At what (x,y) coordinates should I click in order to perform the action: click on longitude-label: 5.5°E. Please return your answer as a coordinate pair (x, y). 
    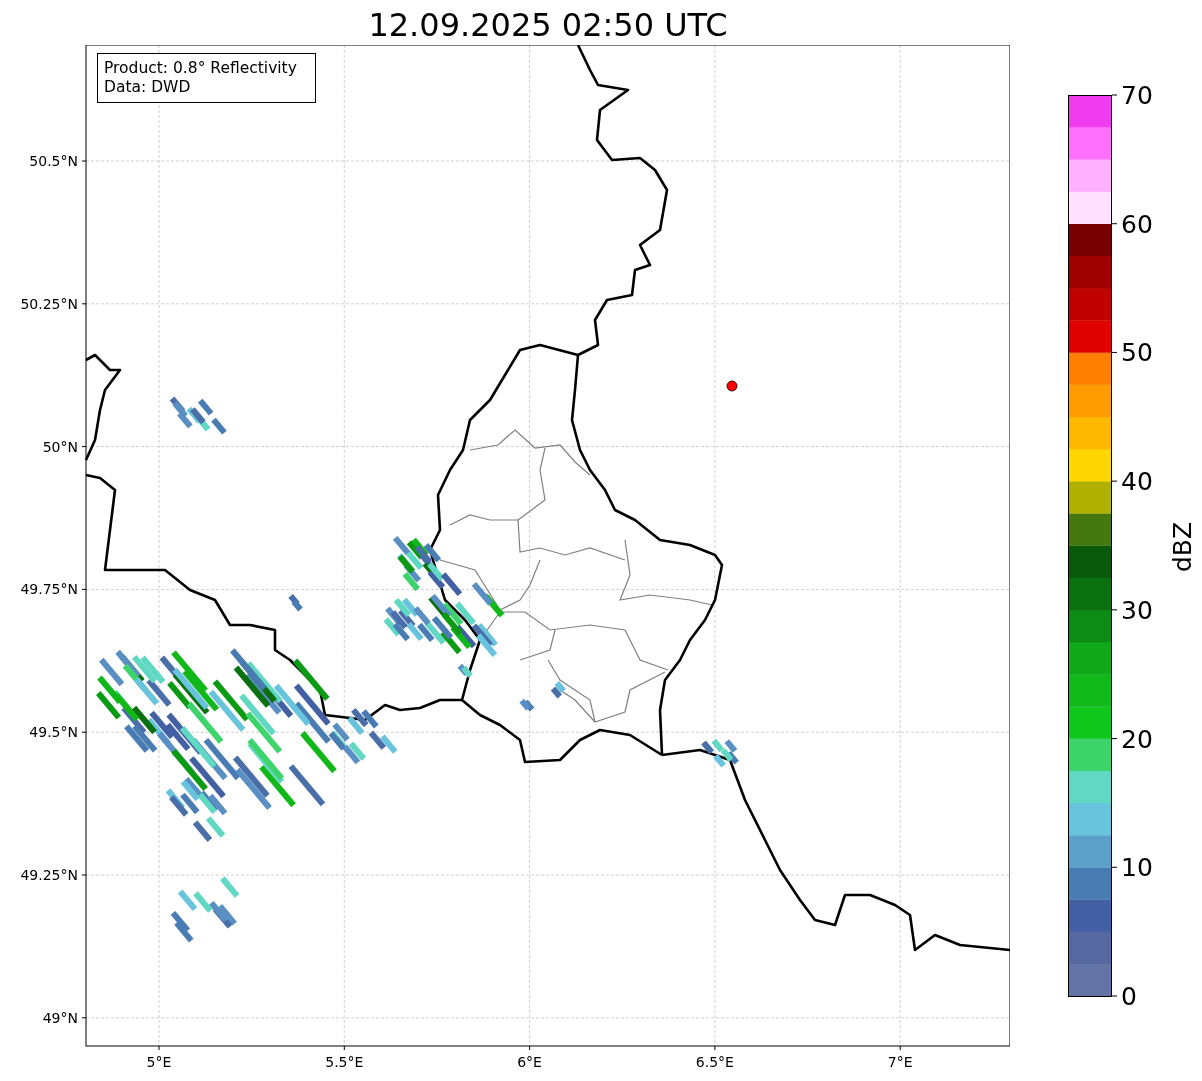
    Looking at the image, I should click on (344, 1062).